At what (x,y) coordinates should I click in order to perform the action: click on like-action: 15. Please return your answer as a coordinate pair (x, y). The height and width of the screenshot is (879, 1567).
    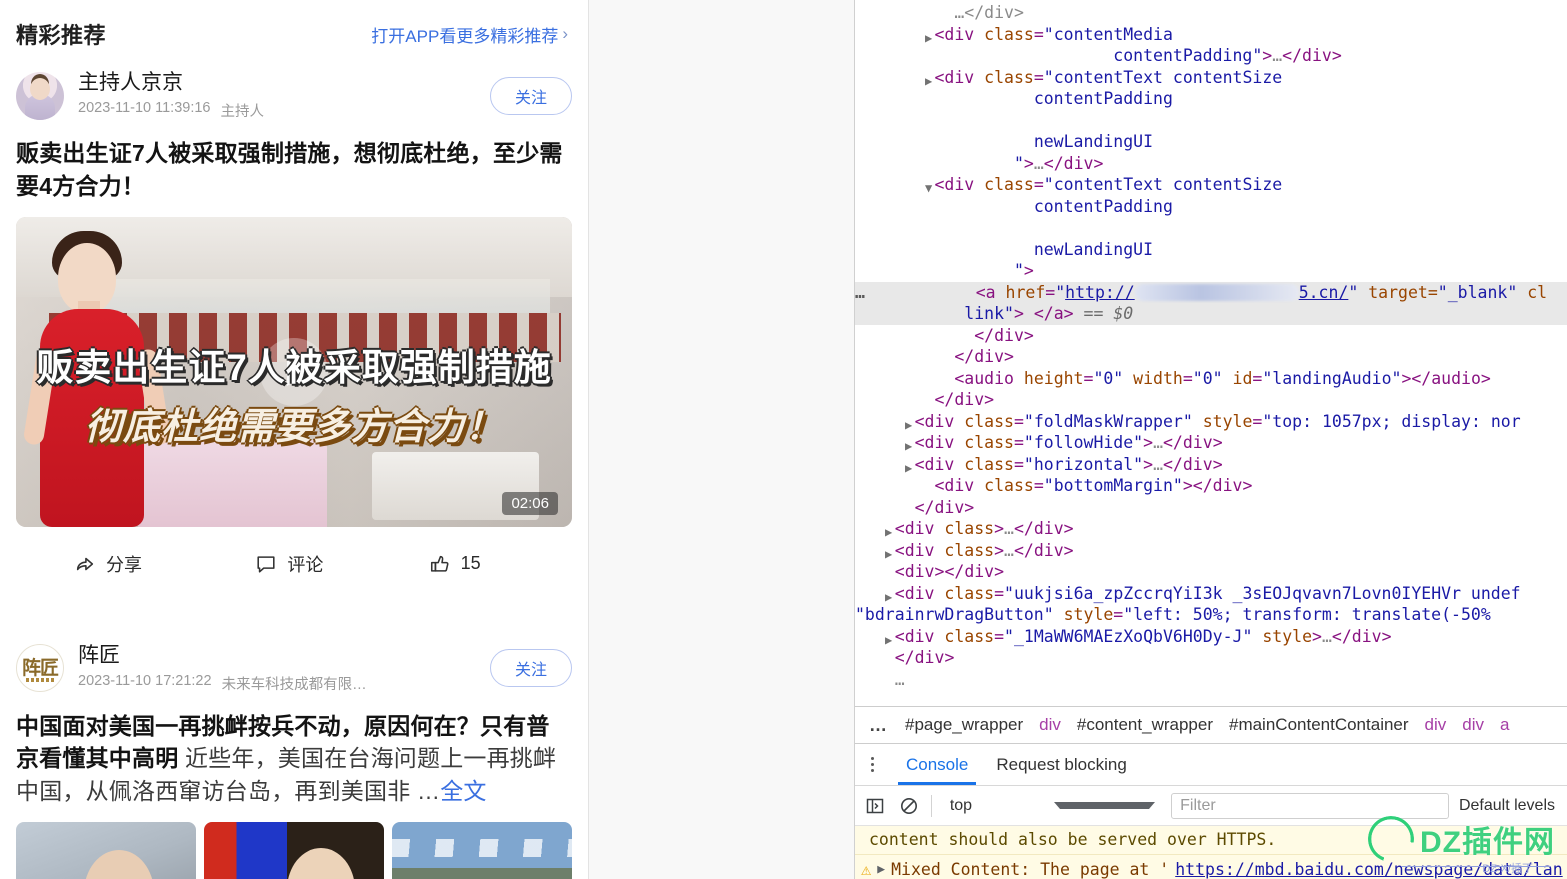
    Looking at the image, I should click on (485, 564).